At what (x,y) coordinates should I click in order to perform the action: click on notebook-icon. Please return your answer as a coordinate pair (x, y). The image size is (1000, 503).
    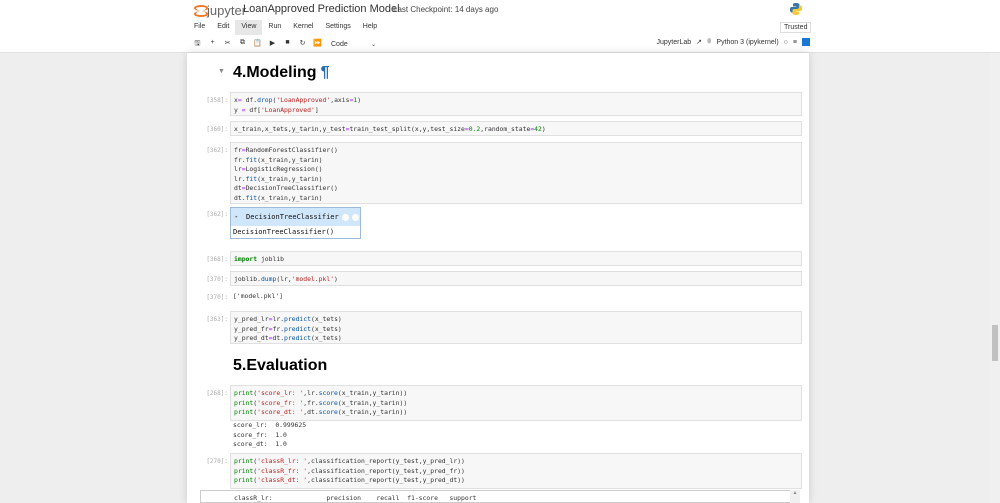
    Looking at the image, I should click on (806, 42).